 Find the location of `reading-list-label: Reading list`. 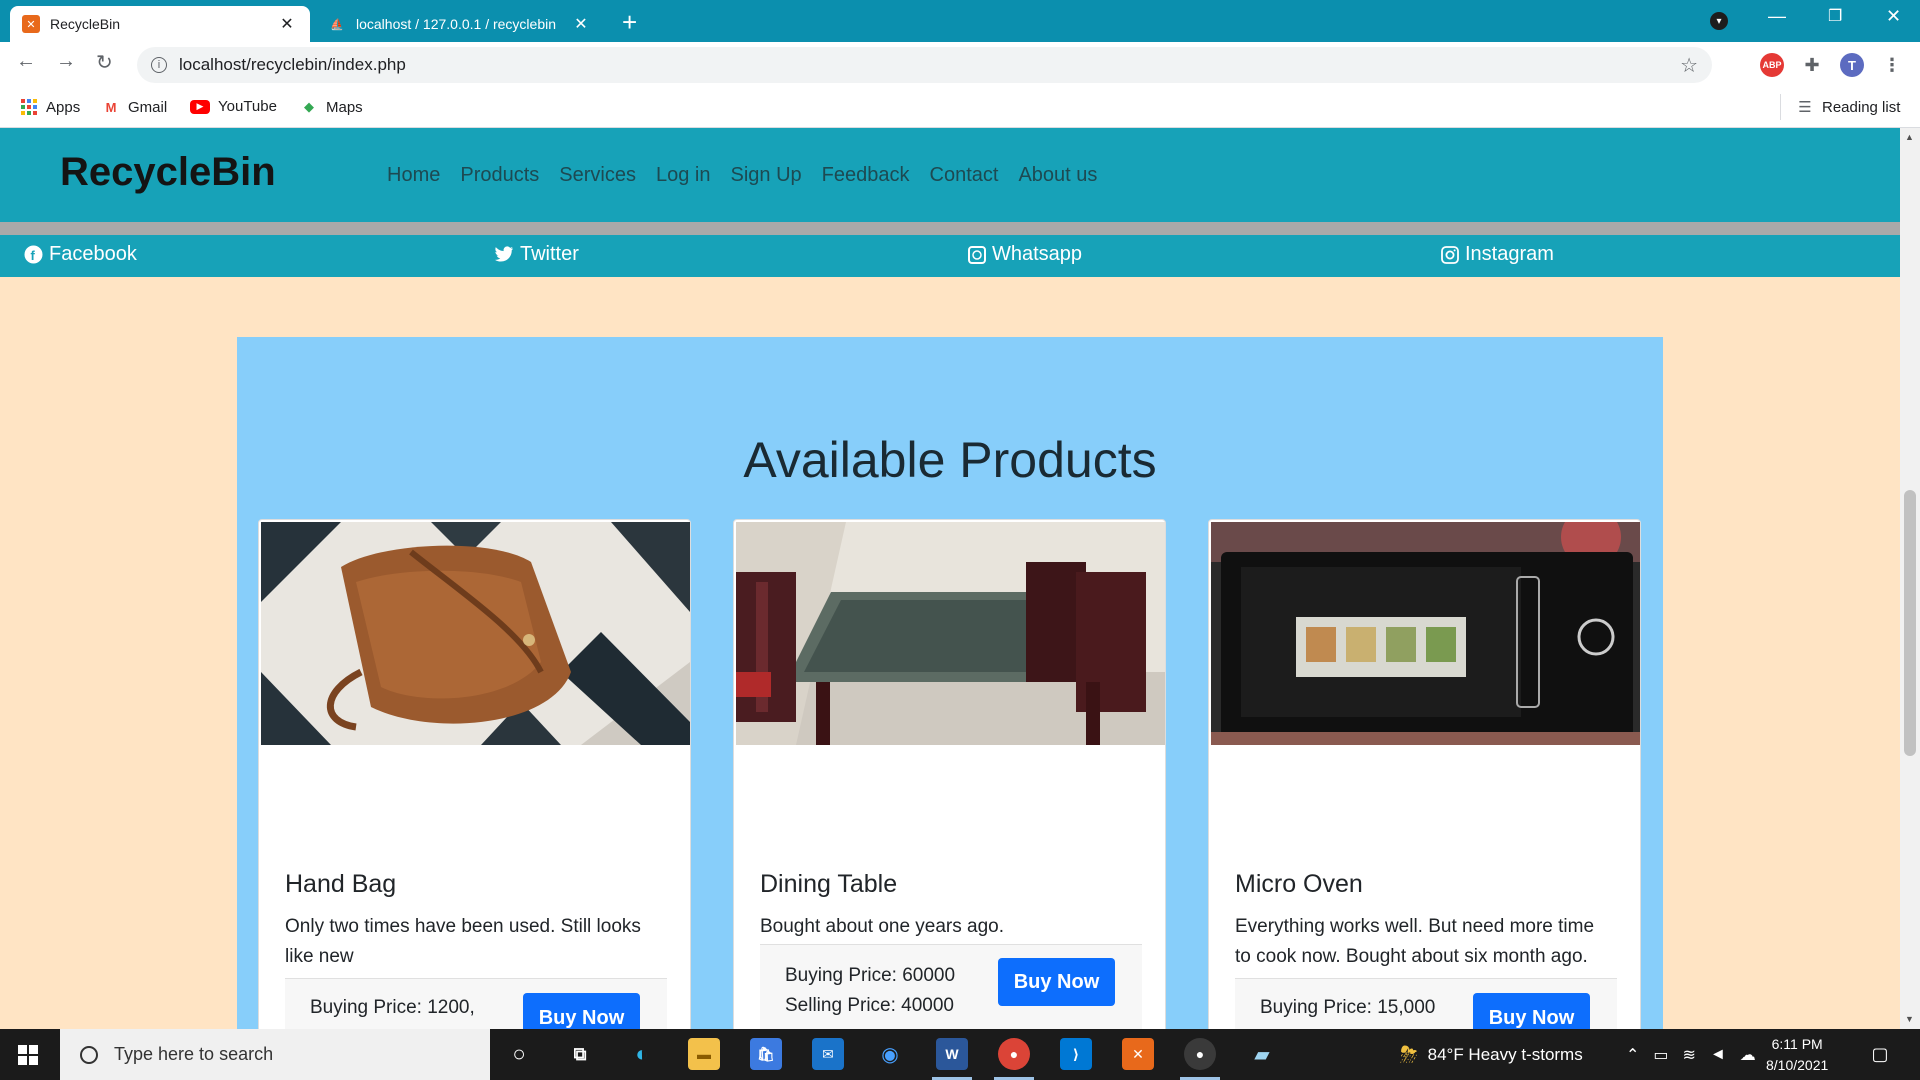

reading-list-label: Reading list is located at coordinates (1861, 107).